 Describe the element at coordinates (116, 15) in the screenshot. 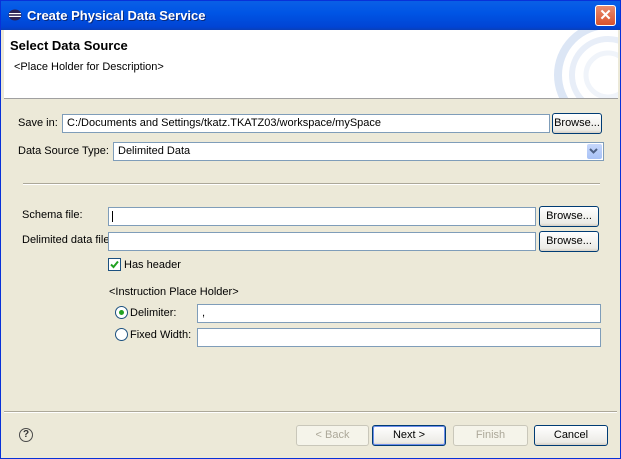

I see `window-title: Create Physical Data Service` at that location.